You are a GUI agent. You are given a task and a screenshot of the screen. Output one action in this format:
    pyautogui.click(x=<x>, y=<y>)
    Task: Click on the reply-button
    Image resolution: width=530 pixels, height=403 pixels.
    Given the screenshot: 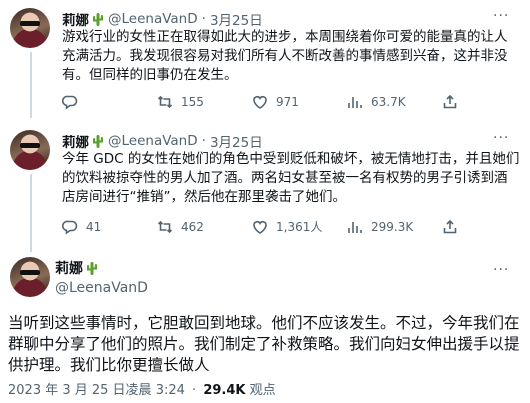 What is the action you would take?
    pyautogui.click(x=109, y=102)
    